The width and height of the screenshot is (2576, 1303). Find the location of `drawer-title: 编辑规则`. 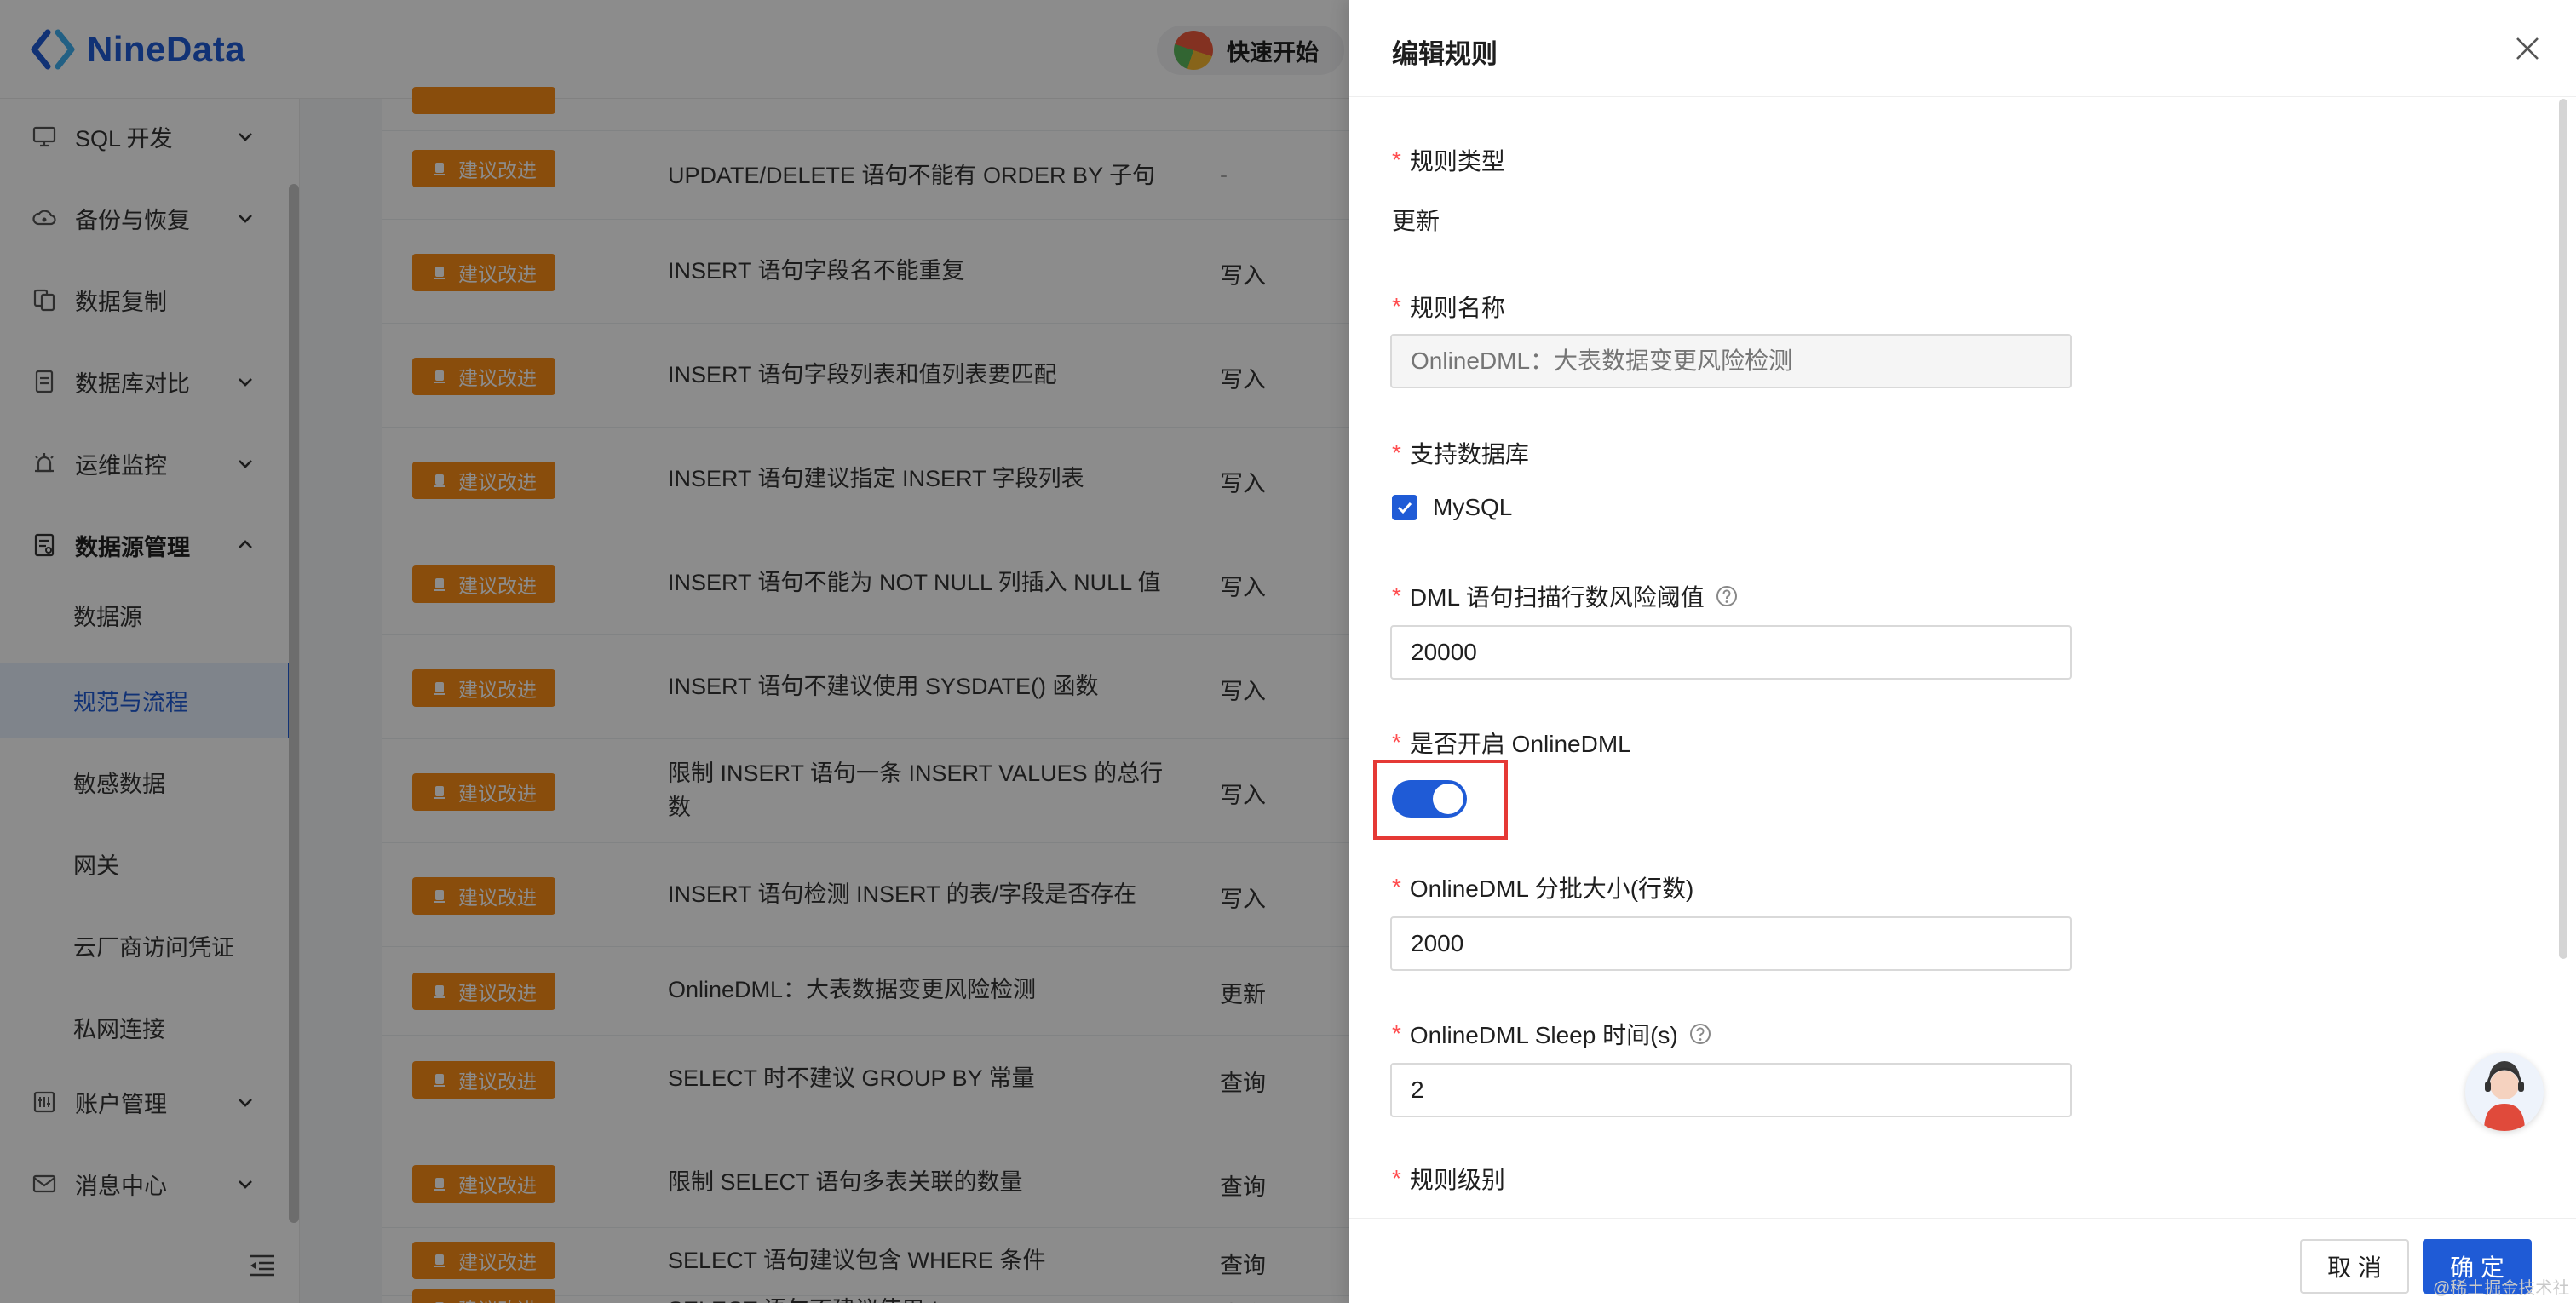

drawer-title: 编辑规则 is located at coordinates (1445, 54).